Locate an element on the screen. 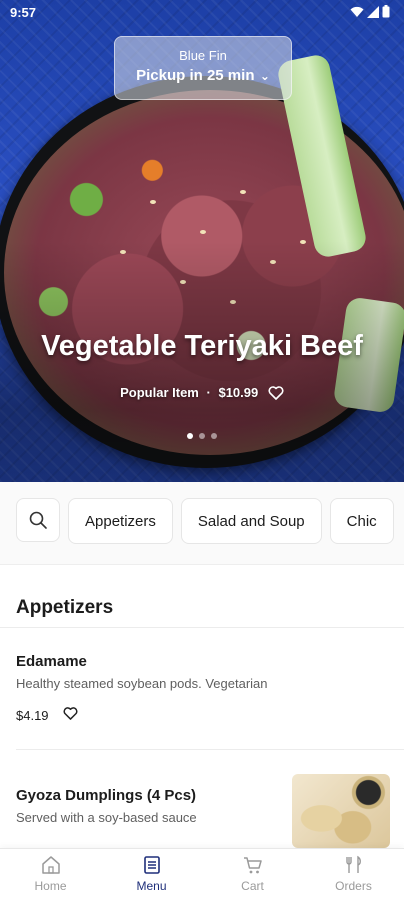 The height and width of the screenshot is (901, 404). popular-badge: Popular Item is located at coordinates (159, 392).